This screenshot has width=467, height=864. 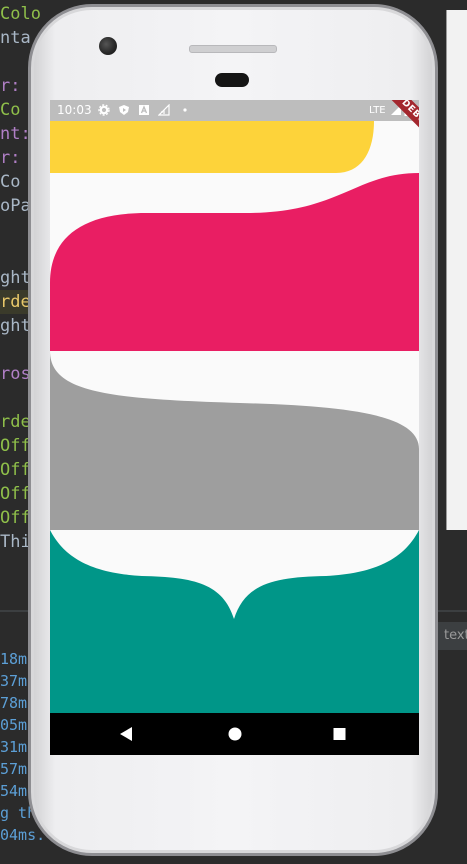 I want to click on proximity-sensor, so click(x=232, y=80).